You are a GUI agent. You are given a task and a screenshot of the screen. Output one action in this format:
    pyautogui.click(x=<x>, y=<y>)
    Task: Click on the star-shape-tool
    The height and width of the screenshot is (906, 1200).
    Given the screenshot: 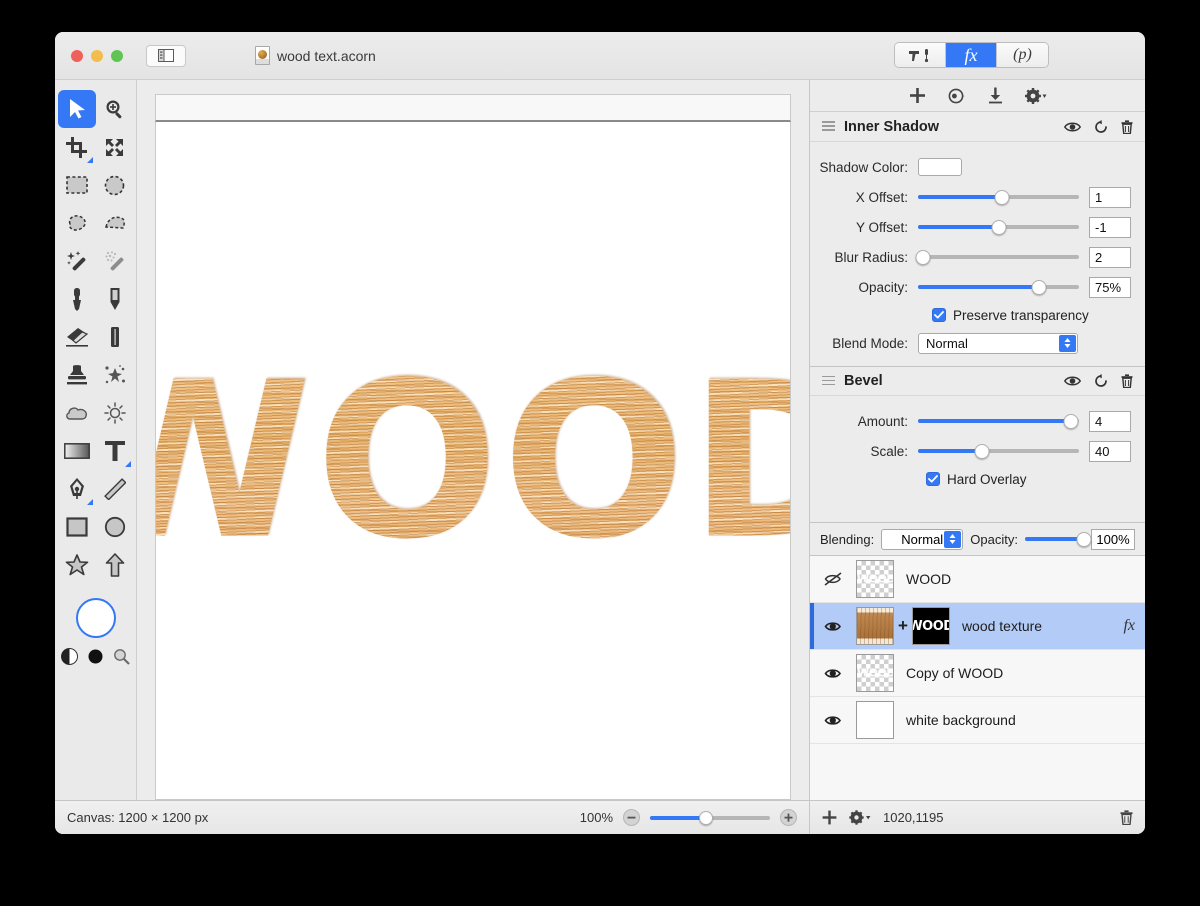 What is the action you would take?
    pyautogui.click(x=77, y=565)
    